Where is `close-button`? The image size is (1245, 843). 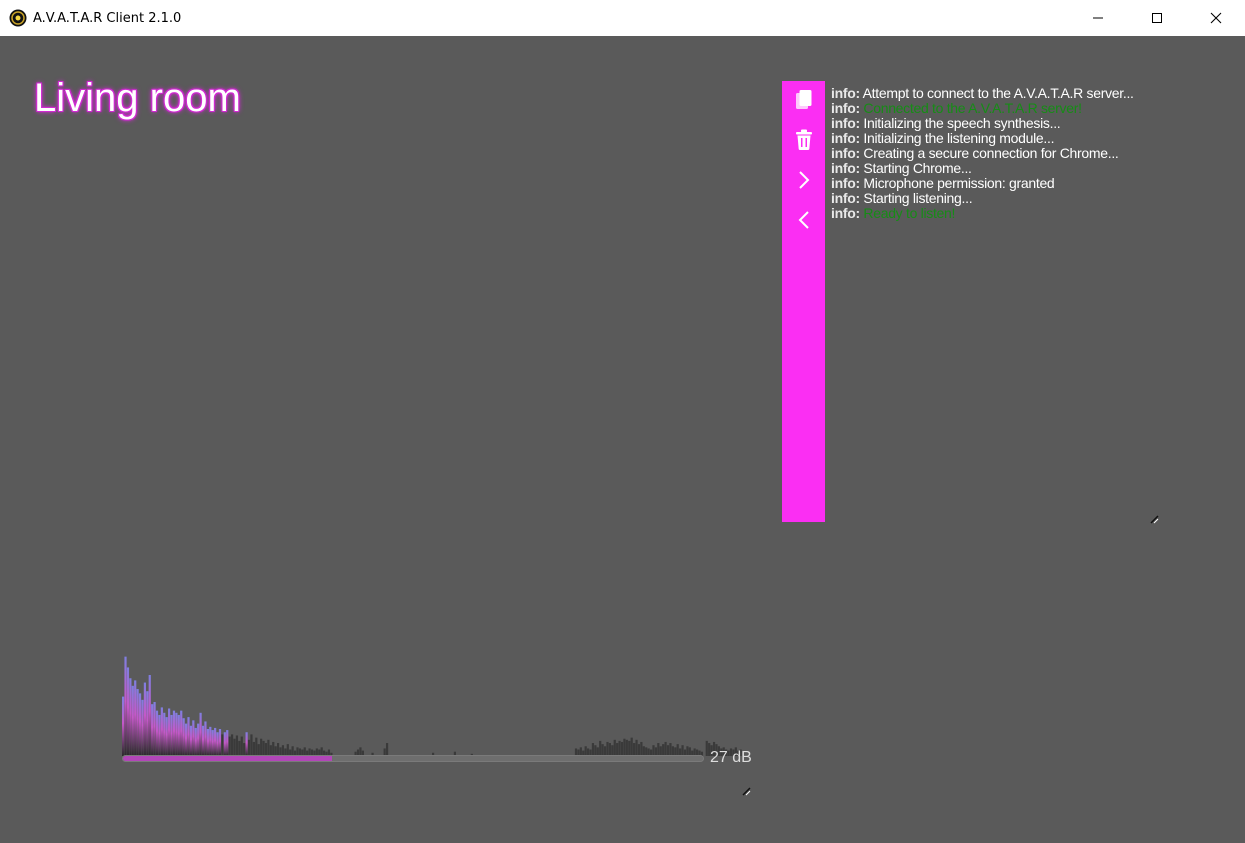
close-button is located at coordinates (1215, 18).